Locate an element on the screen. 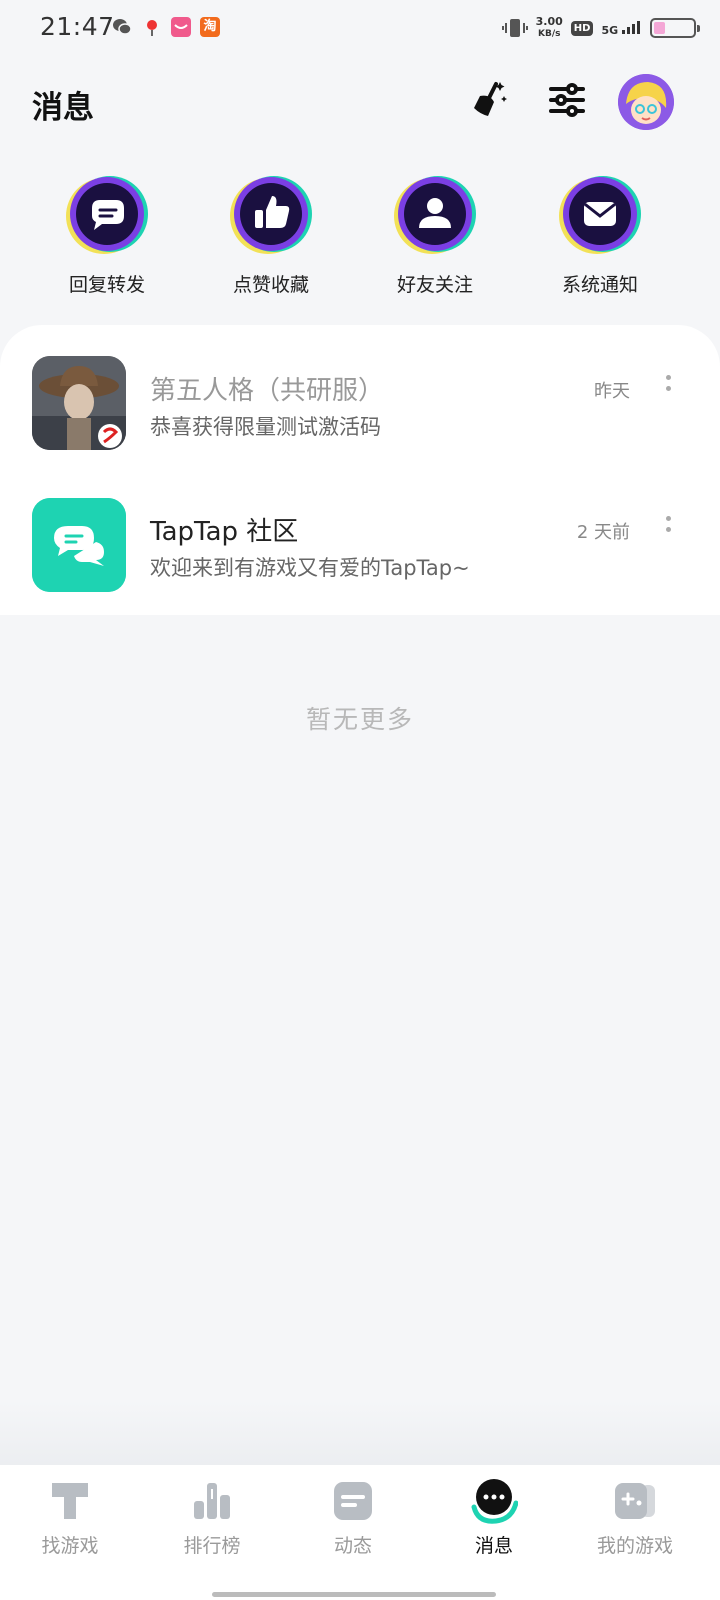 The height and width of the screenshot is (1600, 720). battery-level is located at coordinates (659, 28).